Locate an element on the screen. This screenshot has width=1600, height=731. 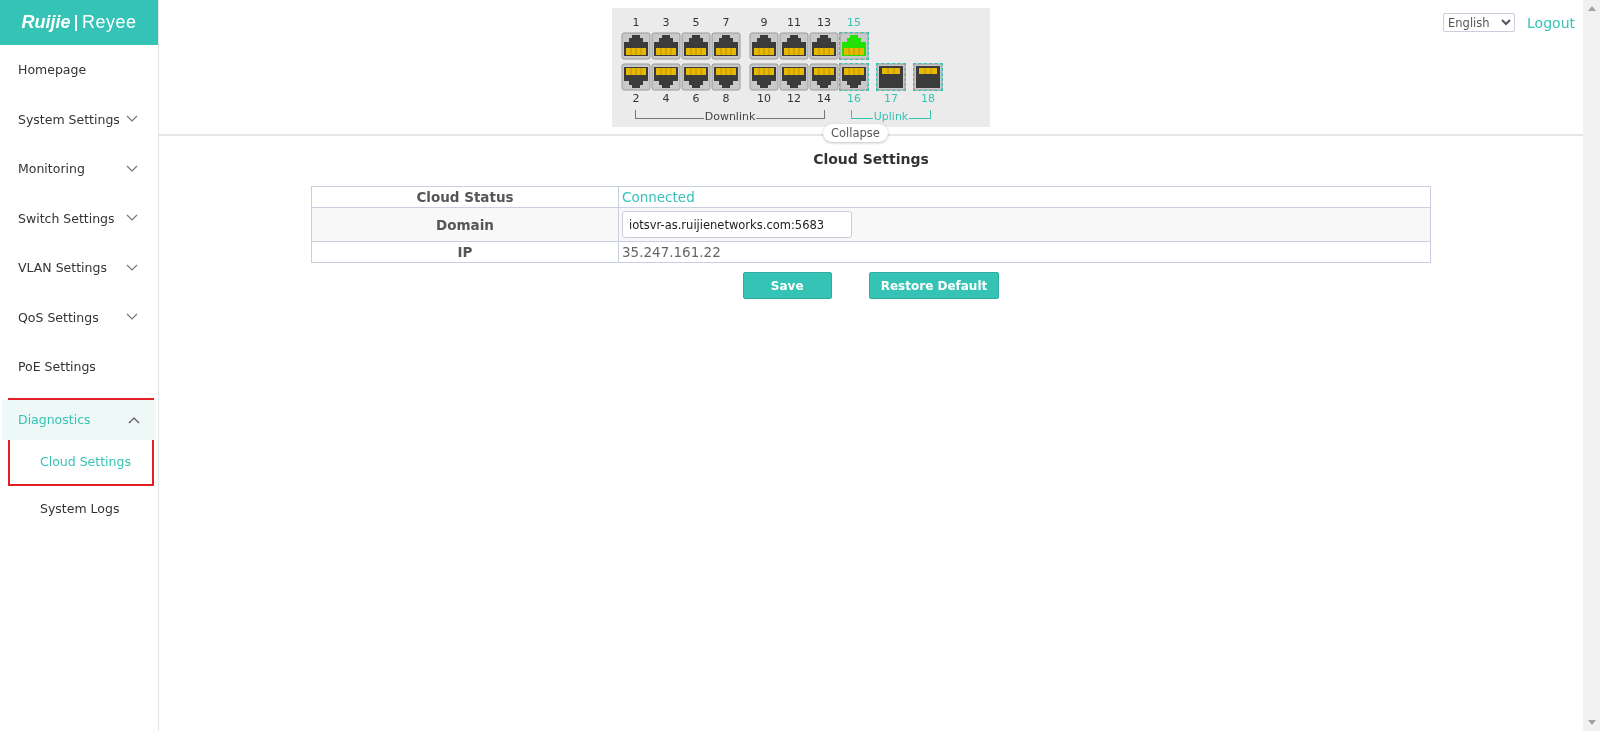
logo-brand: Ruijie is located at coordinates (46, 22).